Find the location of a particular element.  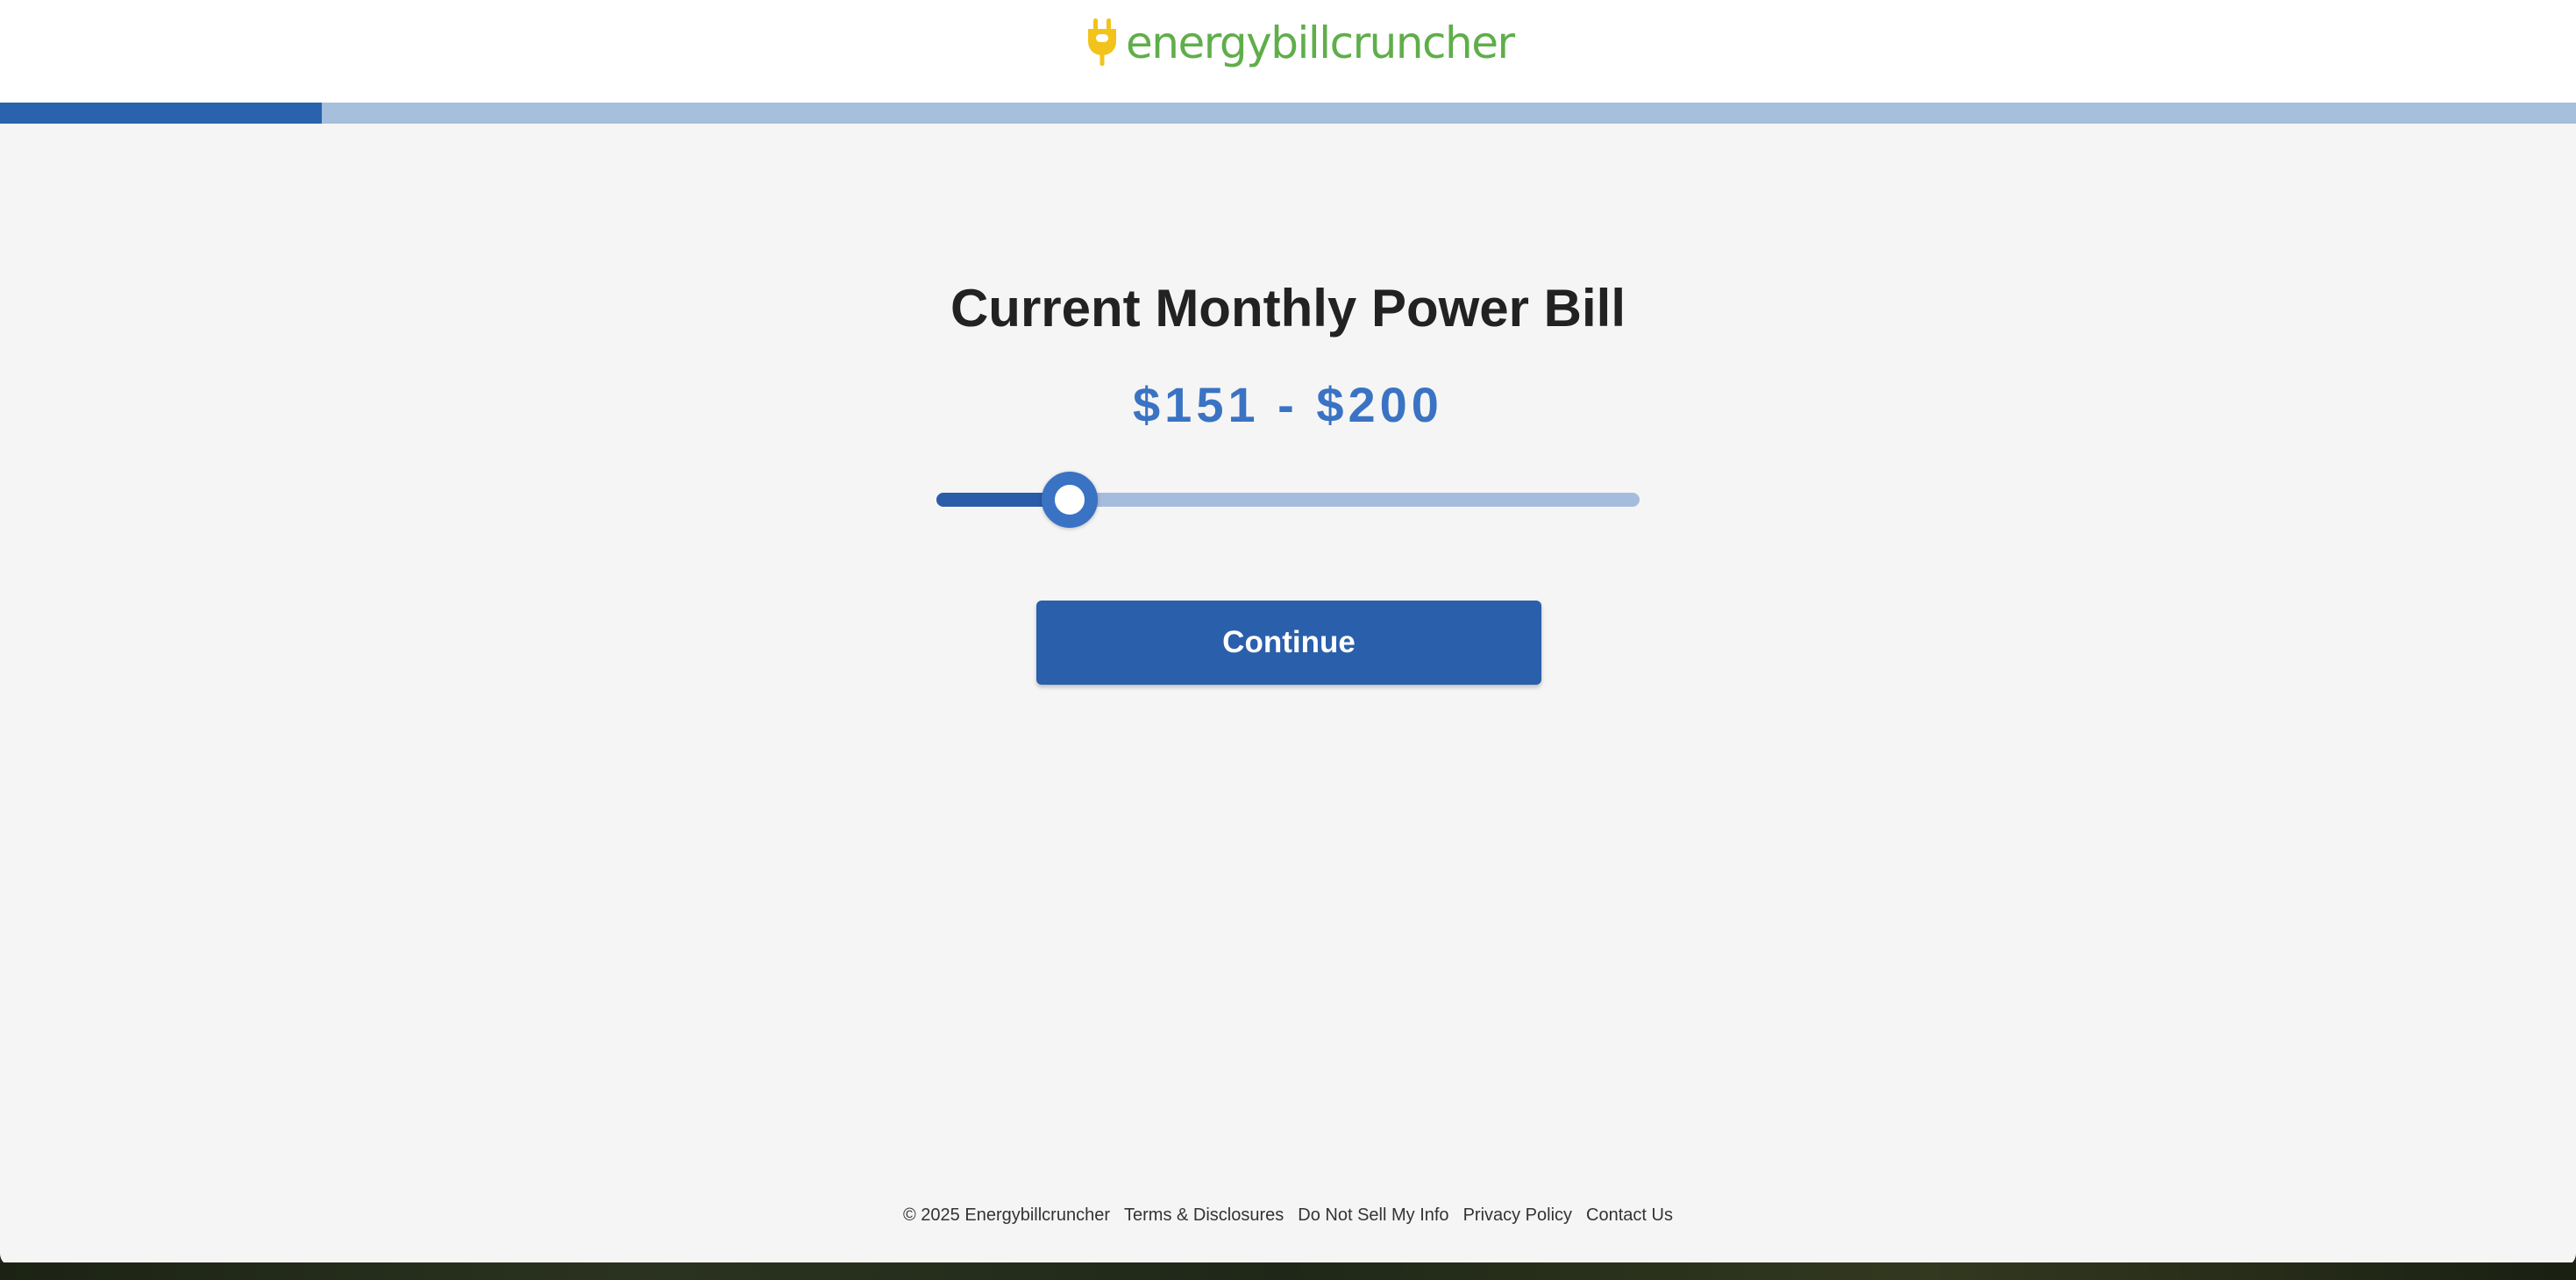

bill-range-slider is located at coordinates (1288, 499).